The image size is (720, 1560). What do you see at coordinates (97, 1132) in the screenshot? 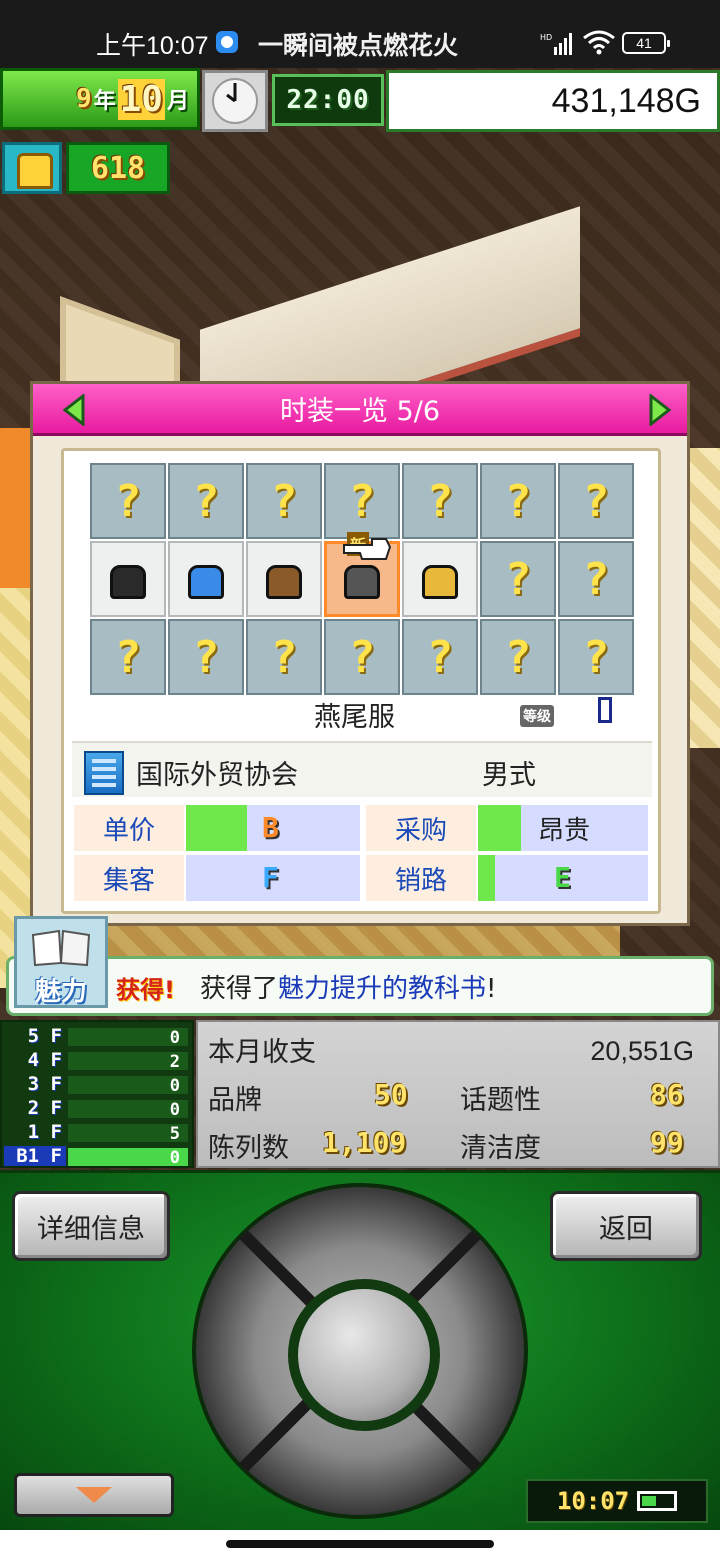
I see `floor-row: 1 F 5` at bounding box center [97, 1132].